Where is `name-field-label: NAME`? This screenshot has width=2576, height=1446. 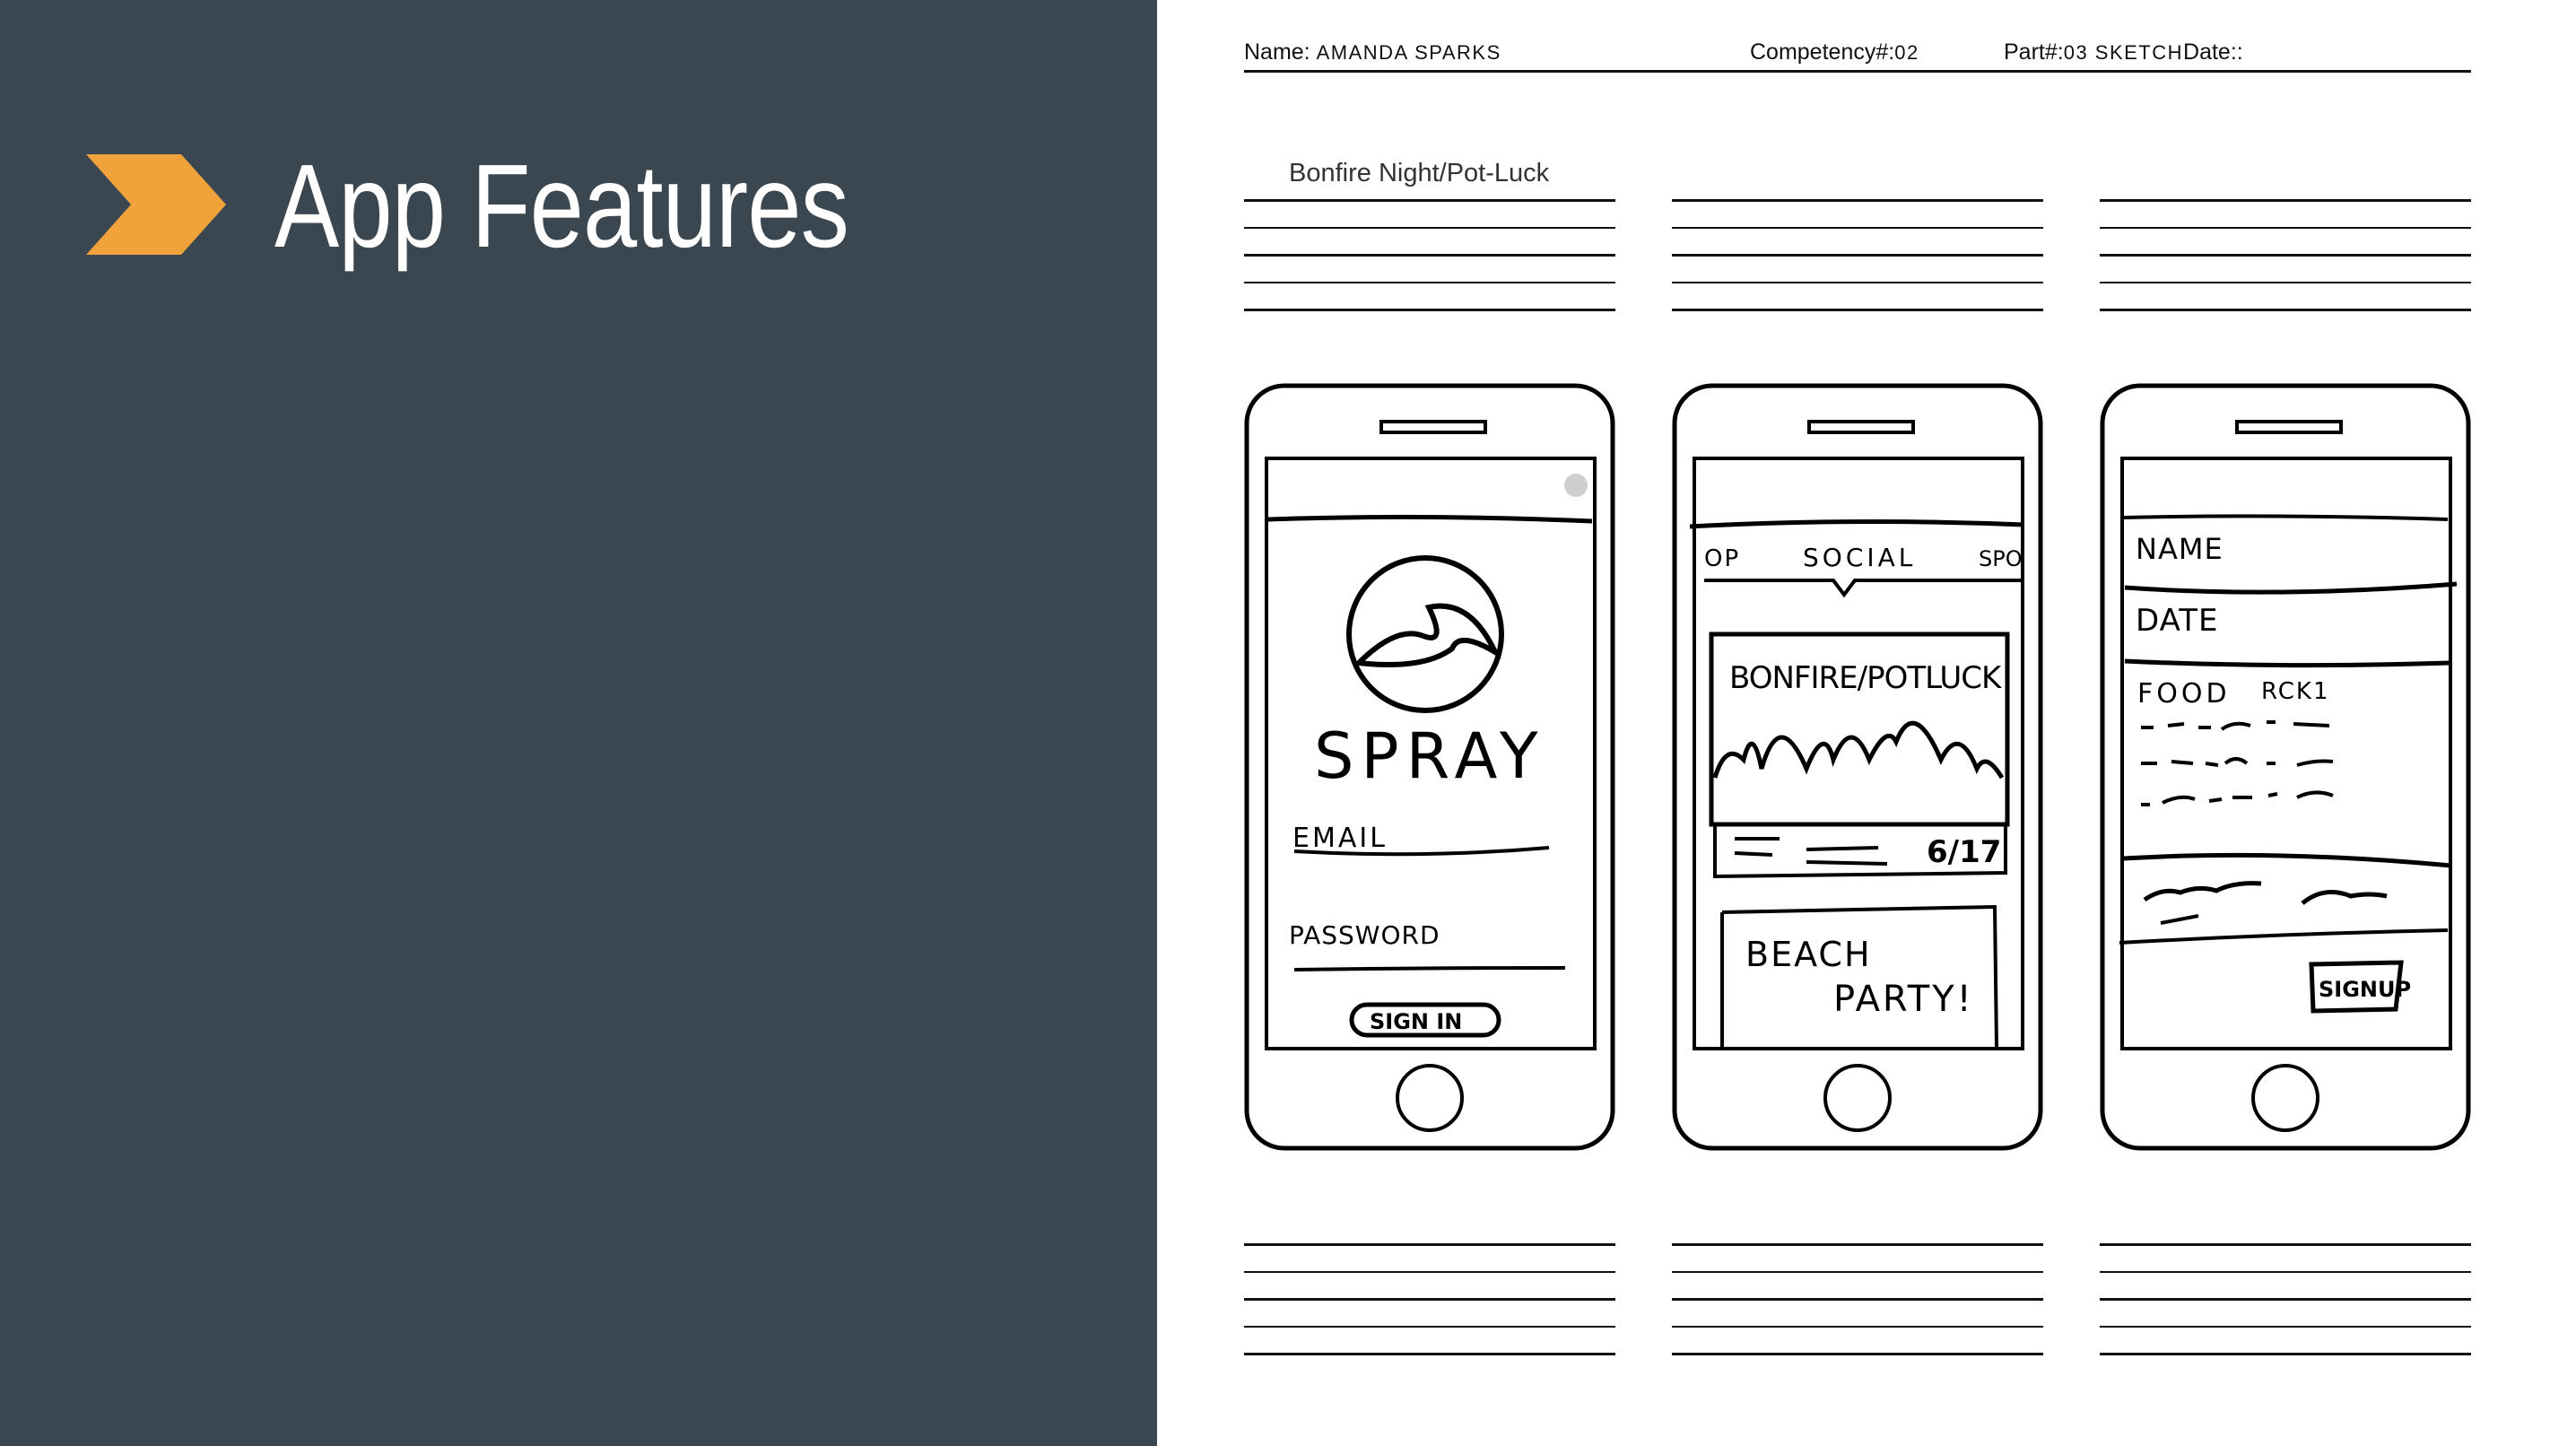 name-field-label: NAME is located at coordinates (2180, 549).